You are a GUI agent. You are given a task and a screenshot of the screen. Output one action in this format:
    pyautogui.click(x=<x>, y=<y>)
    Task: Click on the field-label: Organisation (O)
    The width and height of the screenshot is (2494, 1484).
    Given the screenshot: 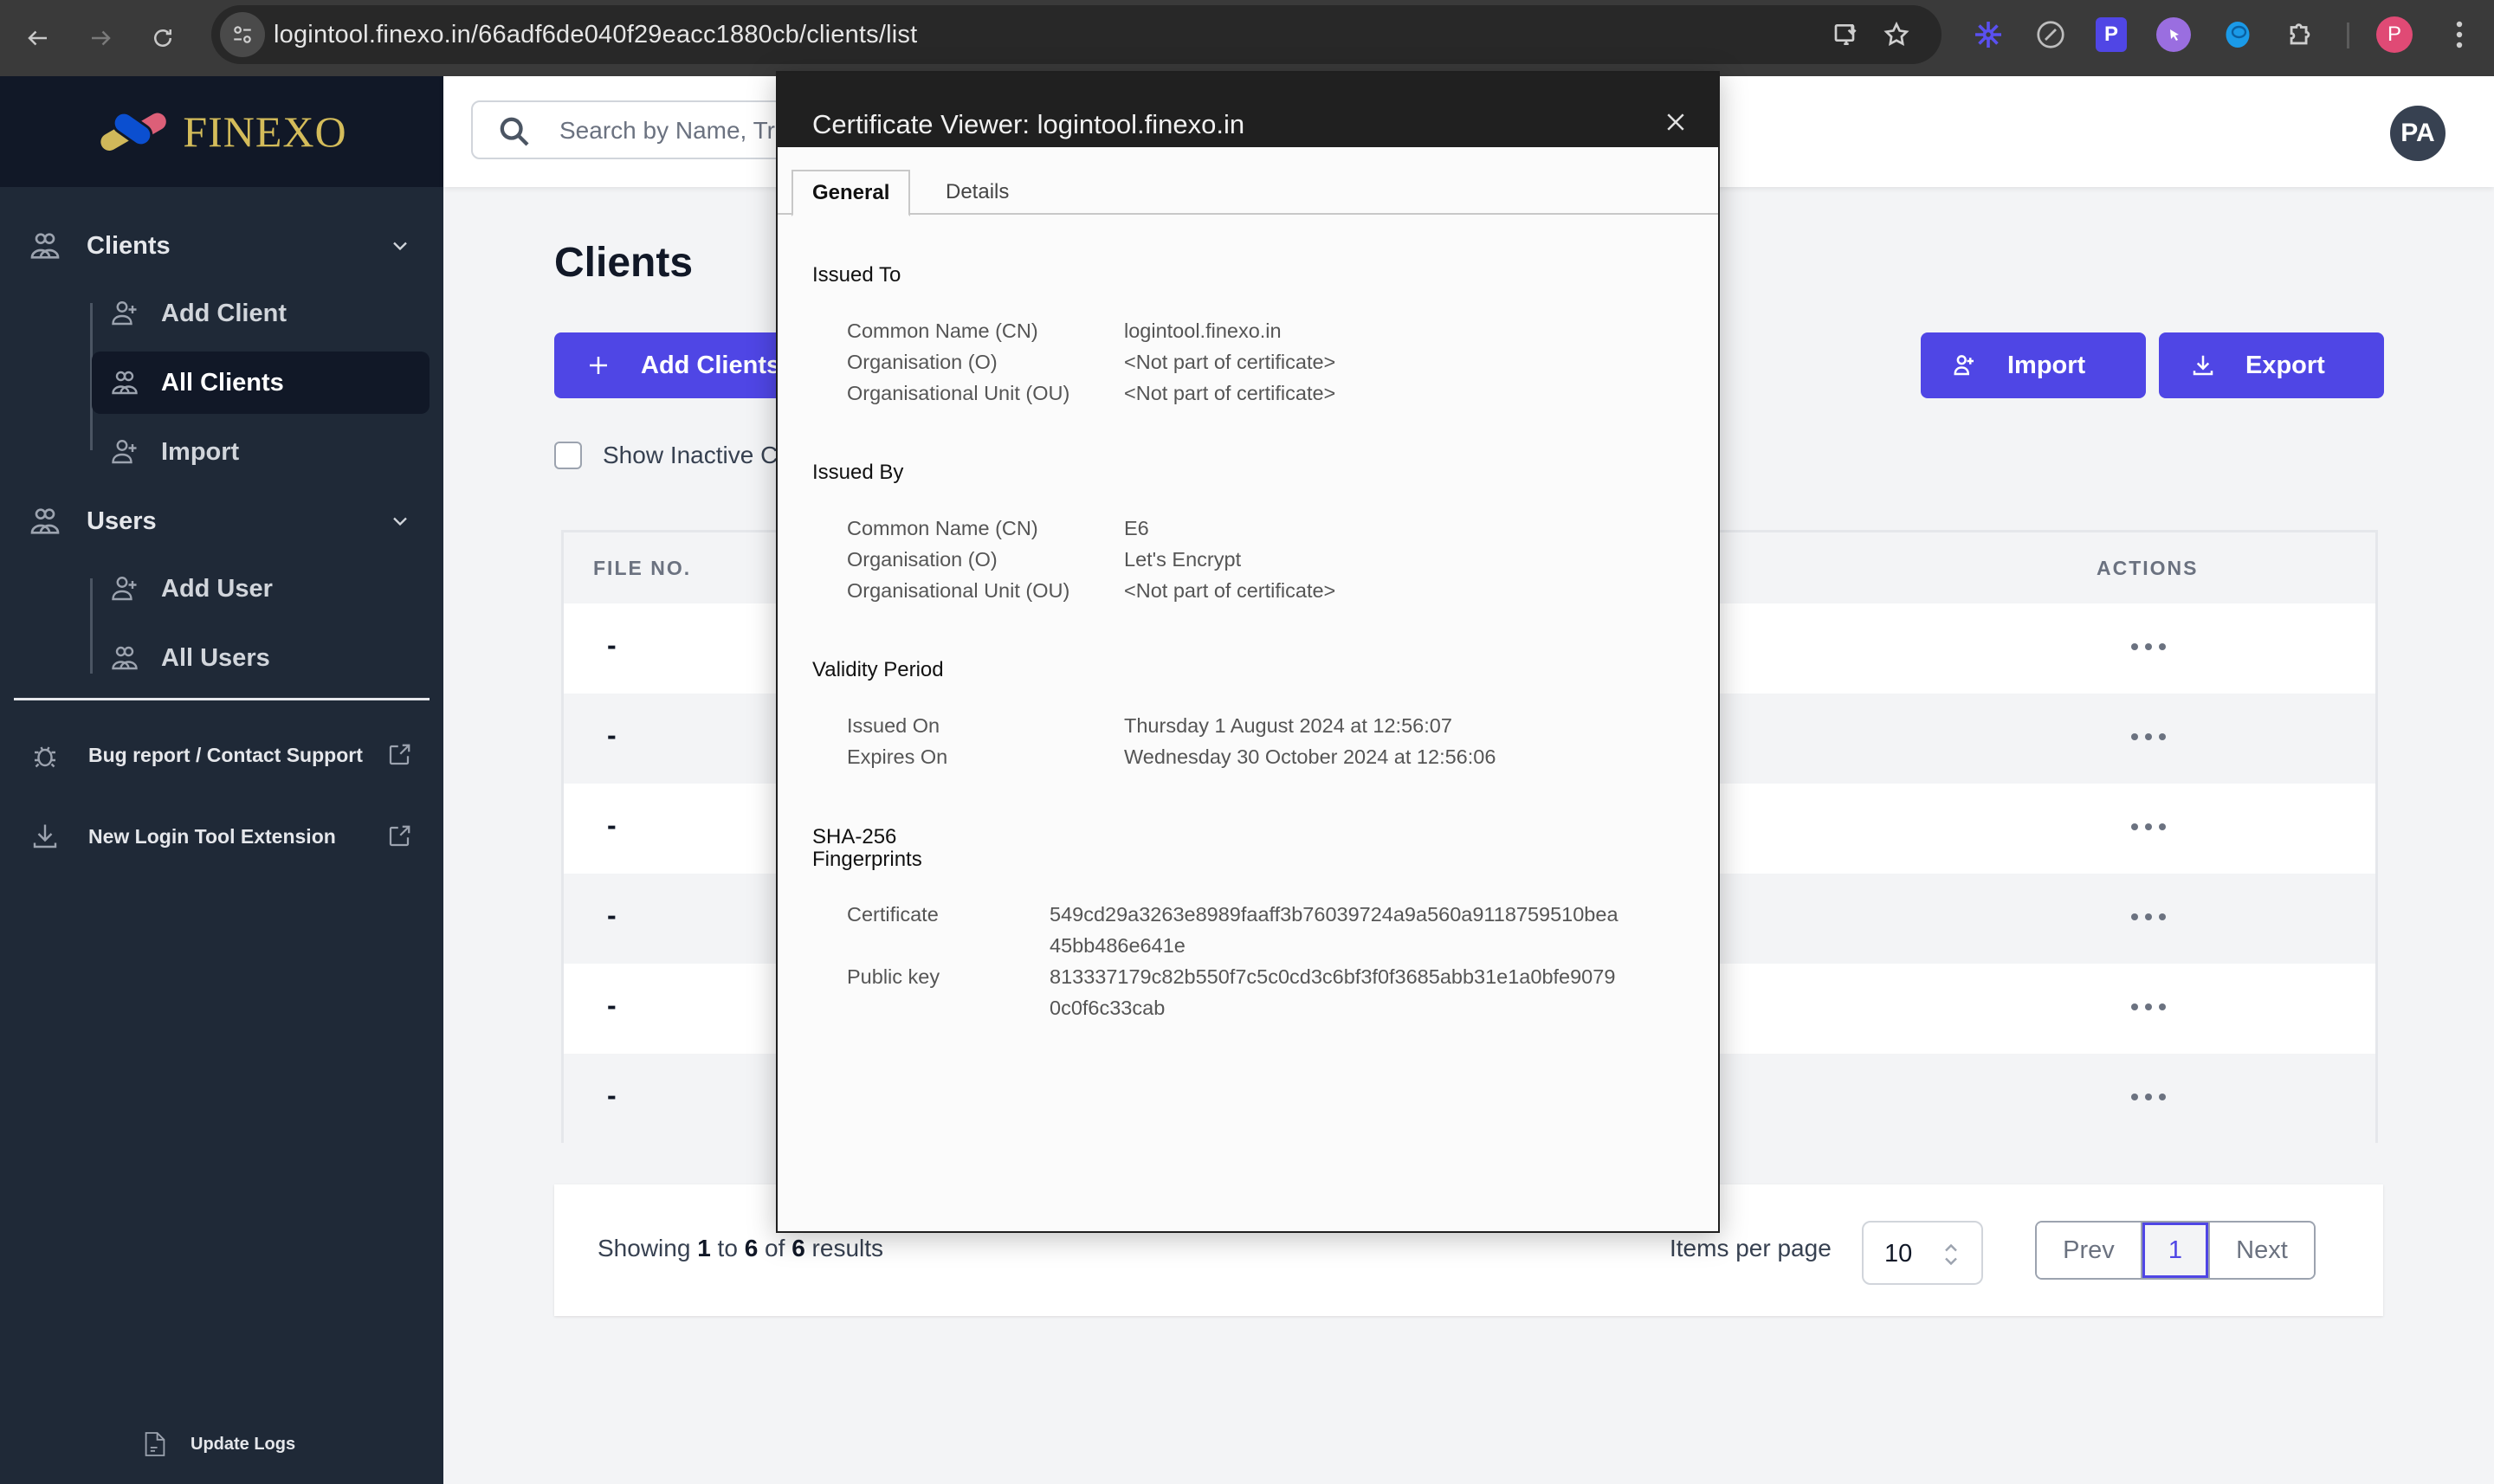 What is the action you would take?
    pyautogui.click(x=923, y=362)
    